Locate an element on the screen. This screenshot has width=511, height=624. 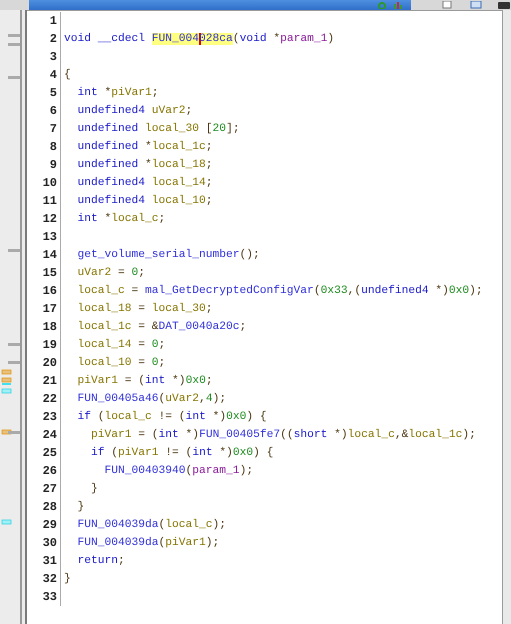
line-number: 22 is located at coordinates (44, 399).